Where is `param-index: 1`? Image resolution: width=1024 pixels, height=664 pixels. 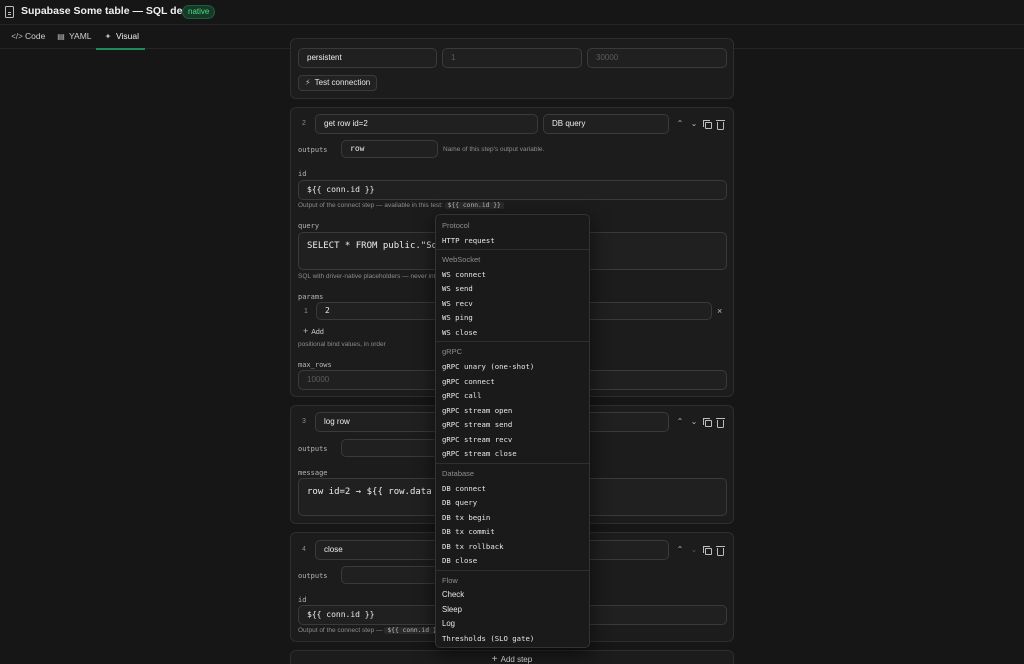
param-index: 1 is located at coordinates (306, 311).